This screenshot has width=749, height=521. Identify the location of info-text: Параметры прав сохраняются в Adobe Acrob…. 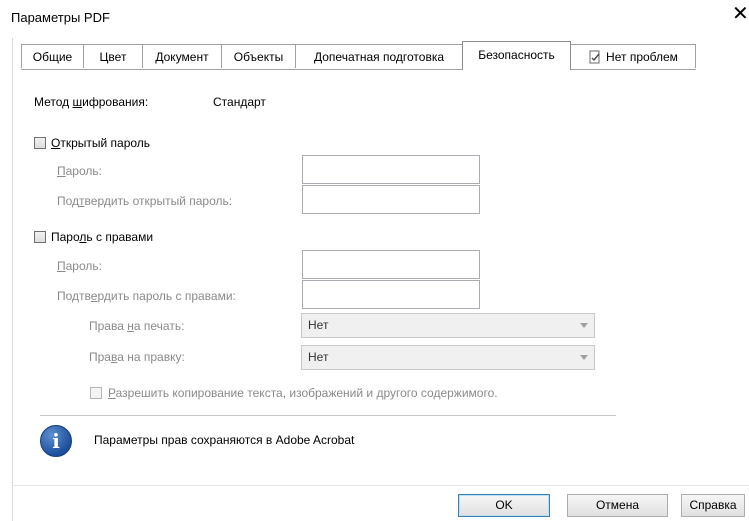
(224, 440).